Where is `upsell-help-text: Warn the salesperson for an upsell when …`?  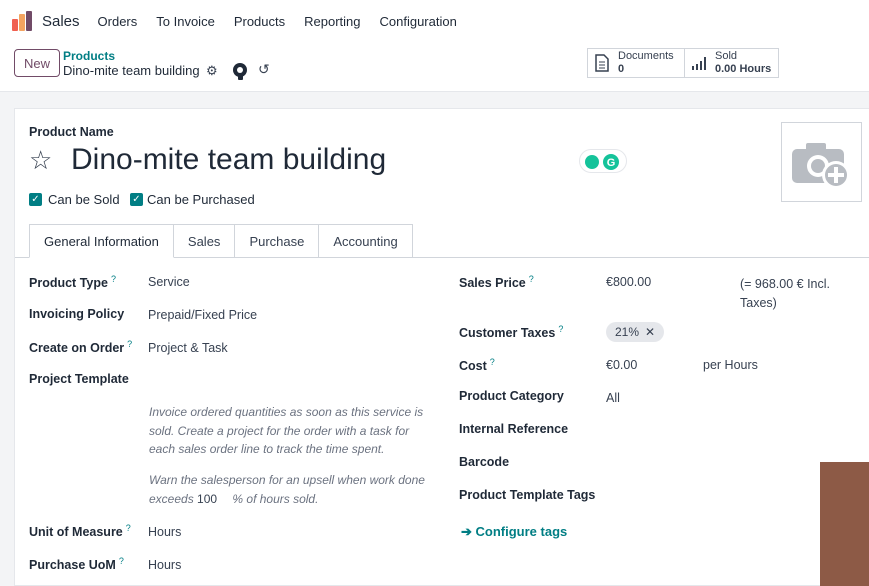 upsell-help-text: Warn the salesperson for an upsell when … is located at coordinates (294, 489).